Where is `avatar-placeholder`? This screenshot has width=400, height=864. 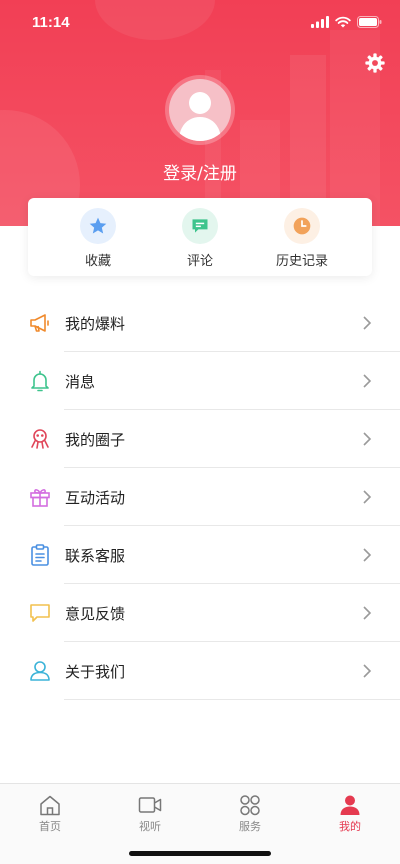 avatar-placeholder is located at coordinates (200, 110).